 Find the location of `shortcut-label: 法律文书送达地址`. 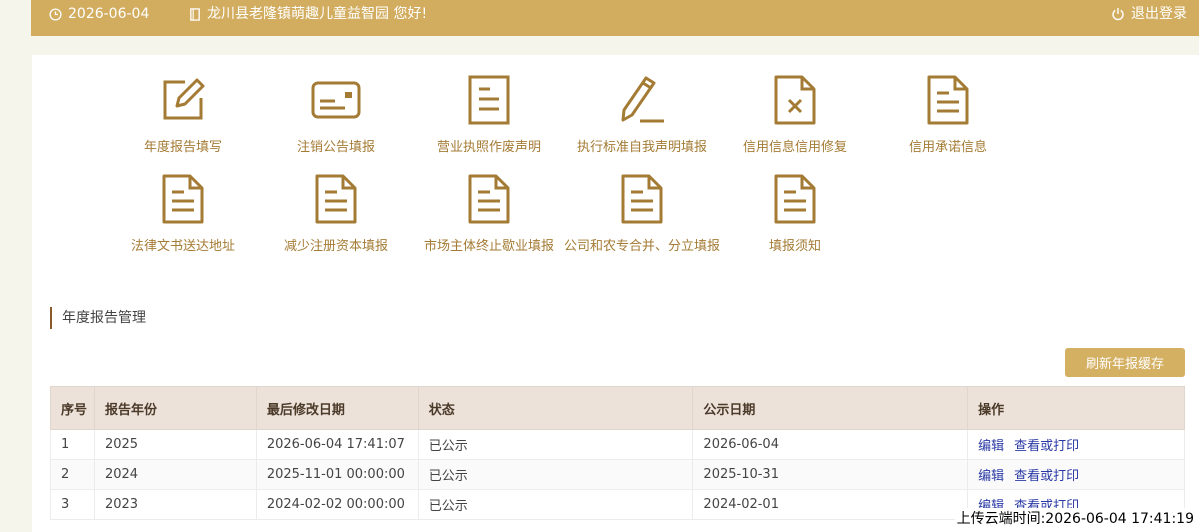

shortcut-label: 法律文书送达地址 is located at coordinates (182, 246).